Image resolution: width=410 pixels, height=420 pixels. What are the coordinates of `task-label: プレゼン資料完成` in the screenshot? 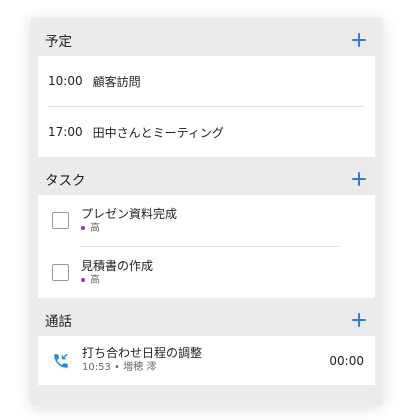 It's located at (129, 213).